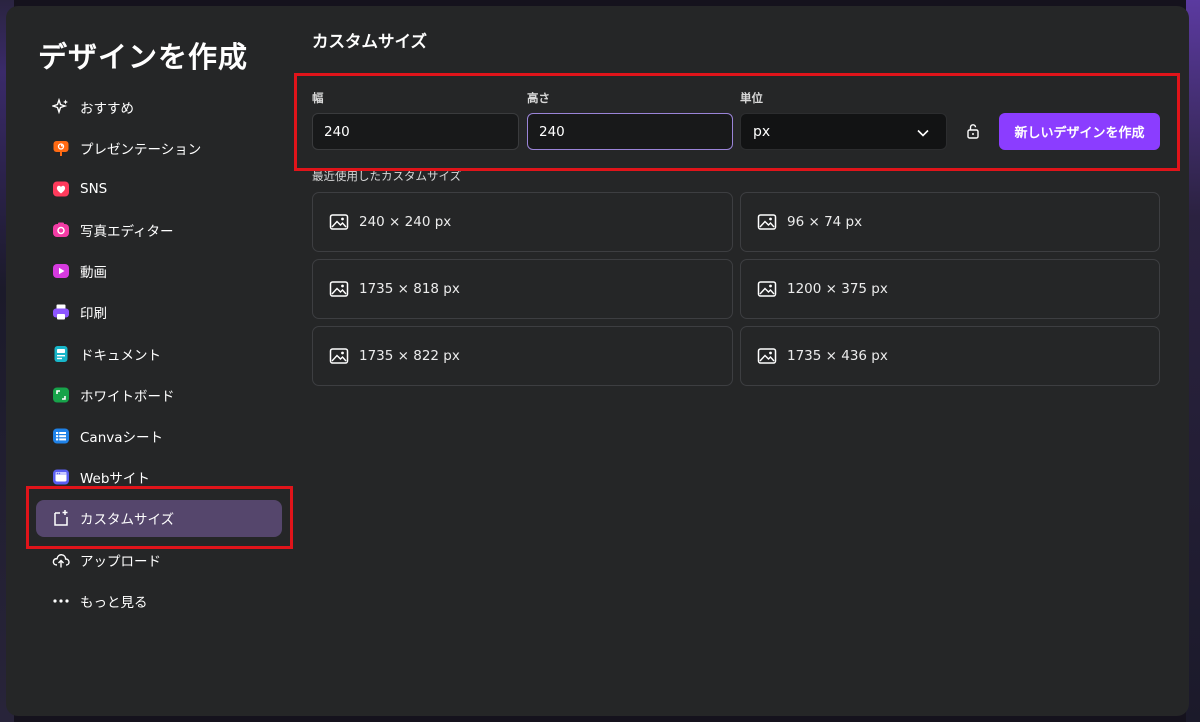  Describe the element at coordinates (120, 355) in the screenshot. I see `sidebar-item-label: ドキュメント` at that location.